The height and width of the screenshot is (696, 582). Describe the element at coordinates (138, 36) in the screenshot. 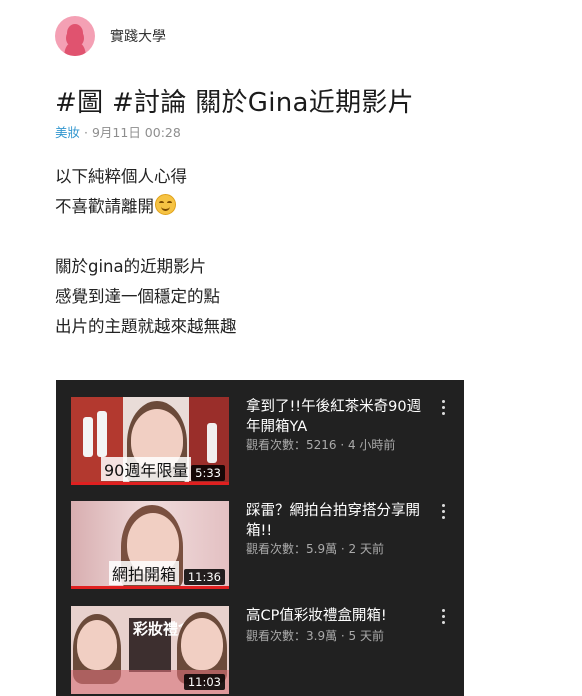

I see `author-name: 實踐大學` at that location.